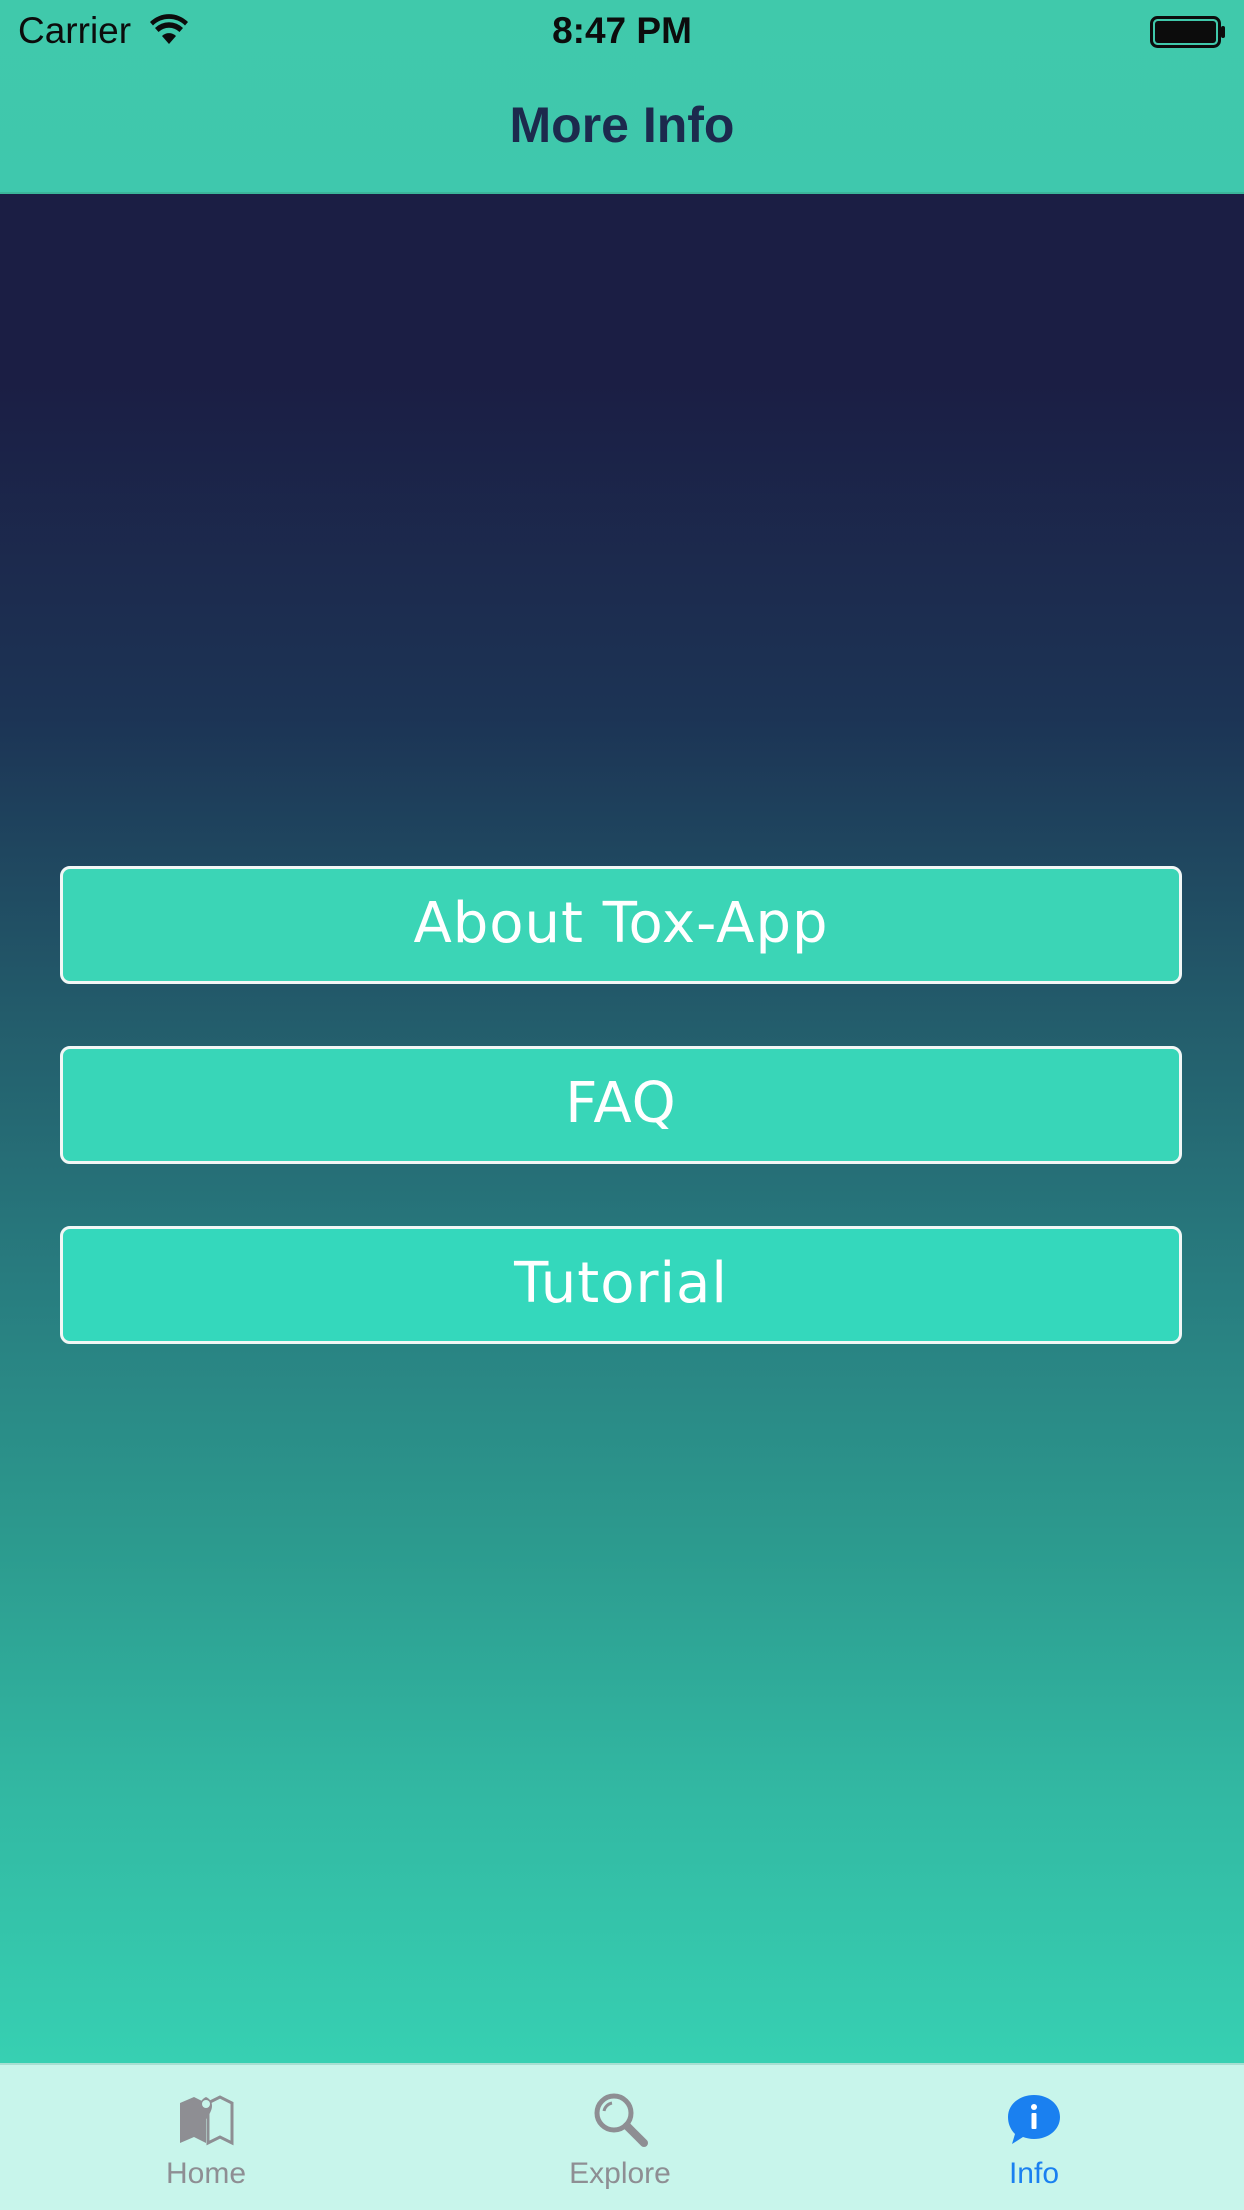 The height and width of the screenshot is (2210, 1244). I want to click on faq-button: FAQ, so click(621, 1105).